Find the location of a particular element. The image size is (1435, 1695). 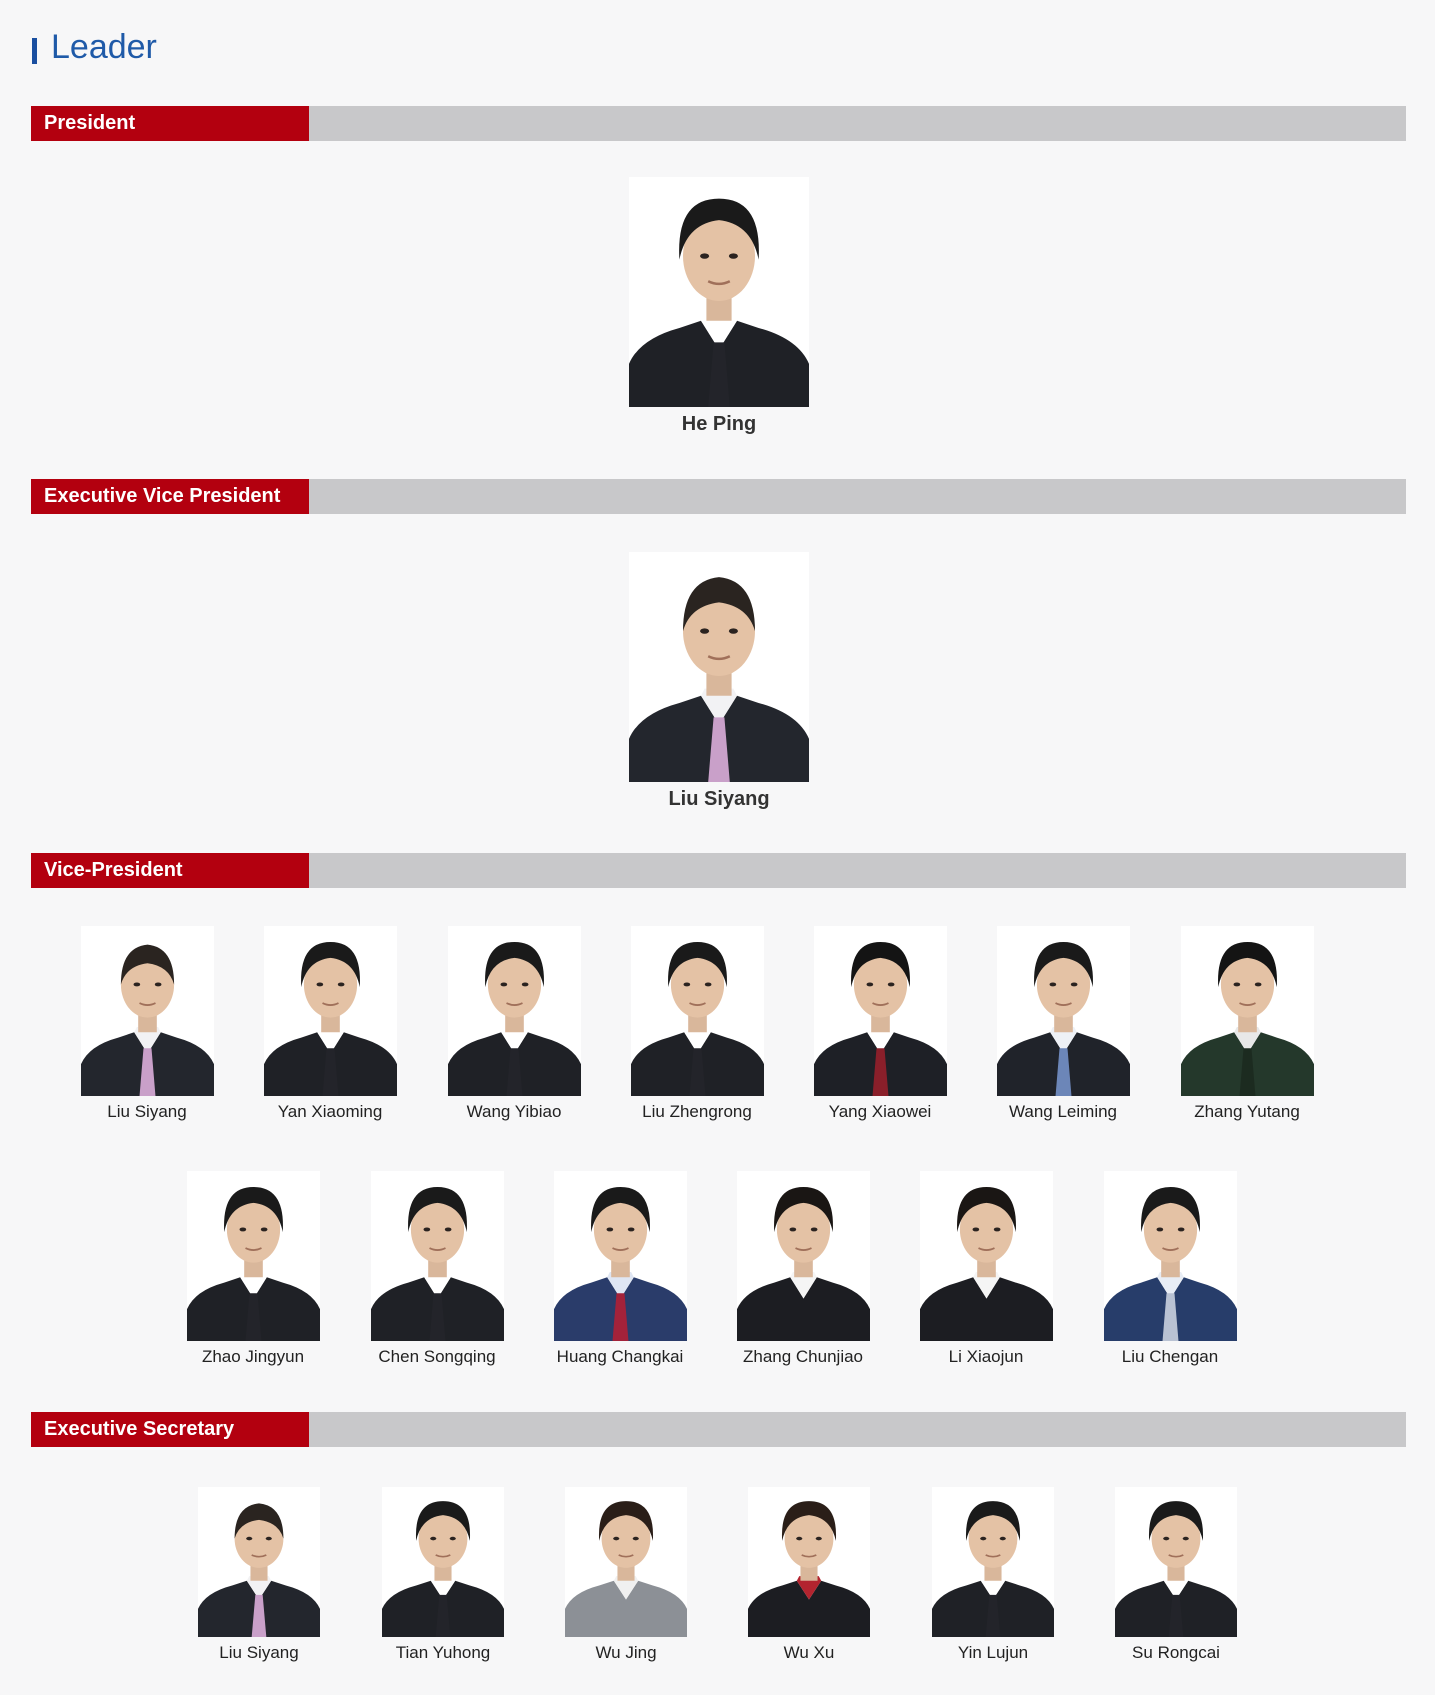

leader-name: Tian Yuhong is located at coordinates (443, 1653).